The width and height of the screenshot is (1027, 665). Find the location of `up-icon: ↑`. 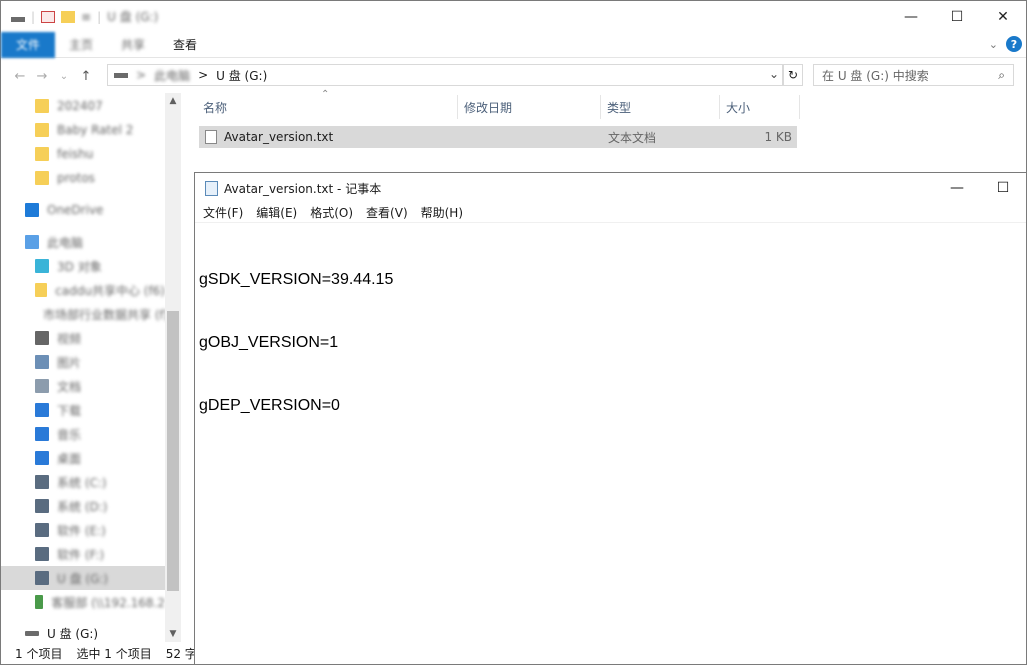

up-icon: ↑ is located at coordinates (86, 76).